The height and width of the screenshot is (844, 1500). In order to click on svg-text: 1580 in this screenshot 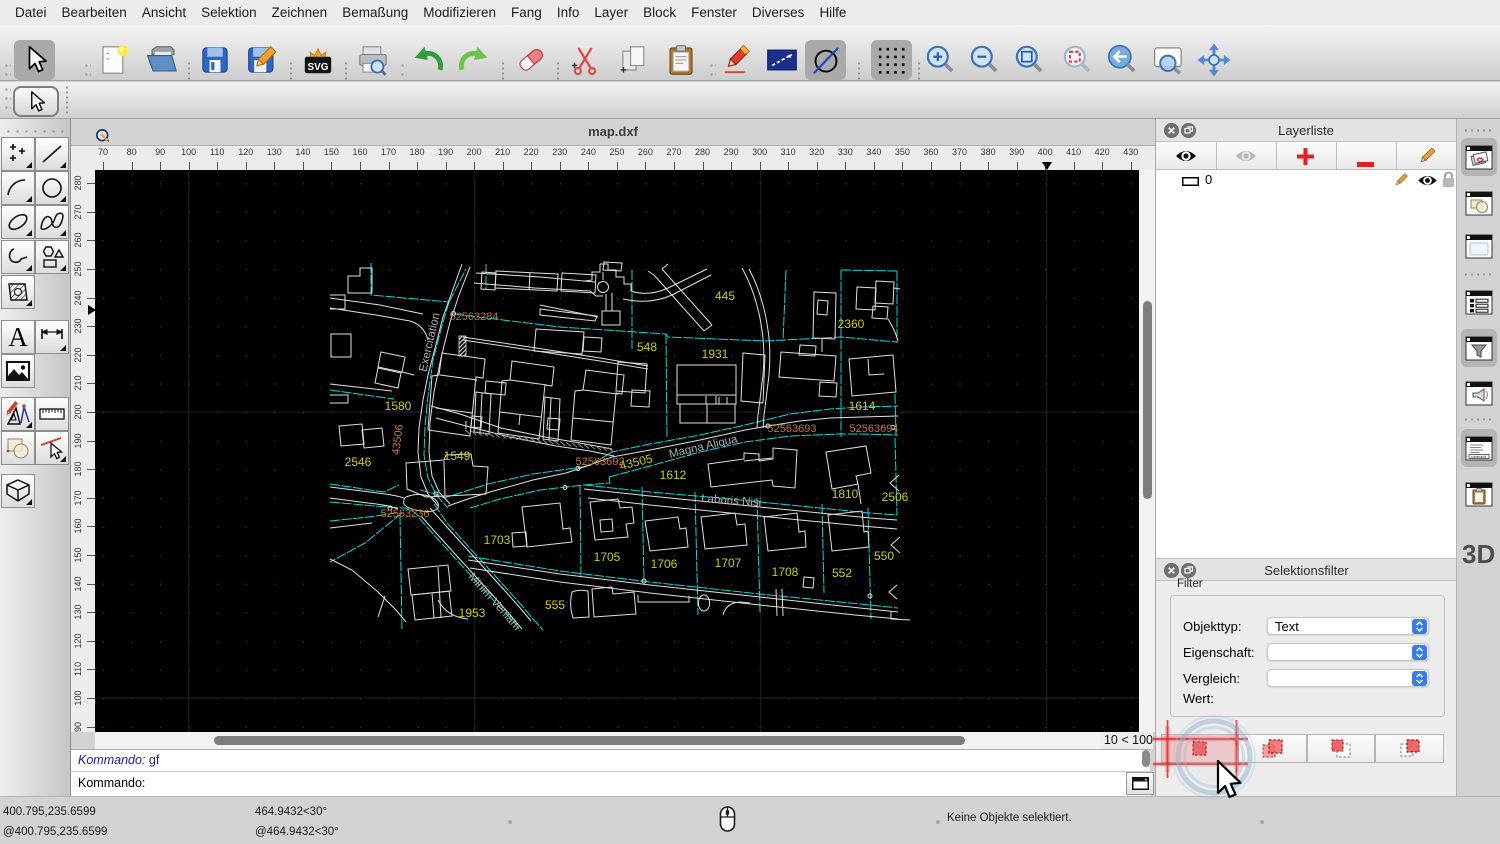, I will do `click(398, 406)`.